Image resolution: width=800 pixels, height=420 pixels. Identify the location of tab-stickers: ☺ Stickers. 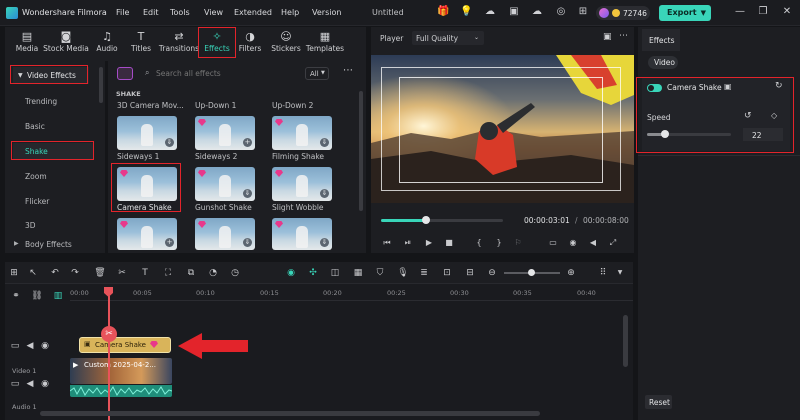
(286, 44).